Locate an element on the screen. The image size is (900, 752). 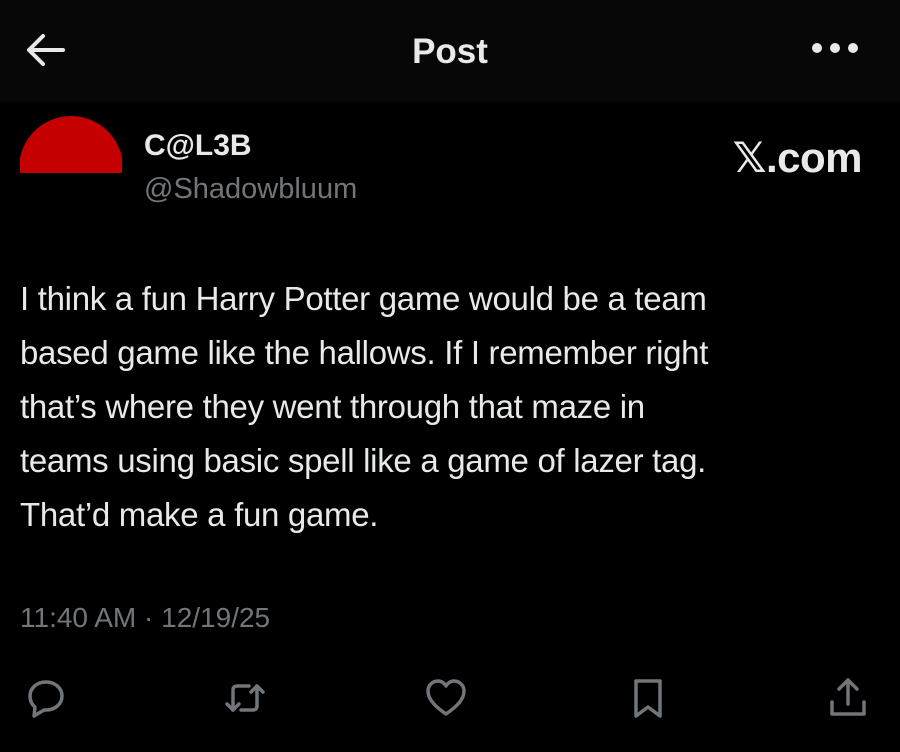
avatar is located at coordinates (71, 146).